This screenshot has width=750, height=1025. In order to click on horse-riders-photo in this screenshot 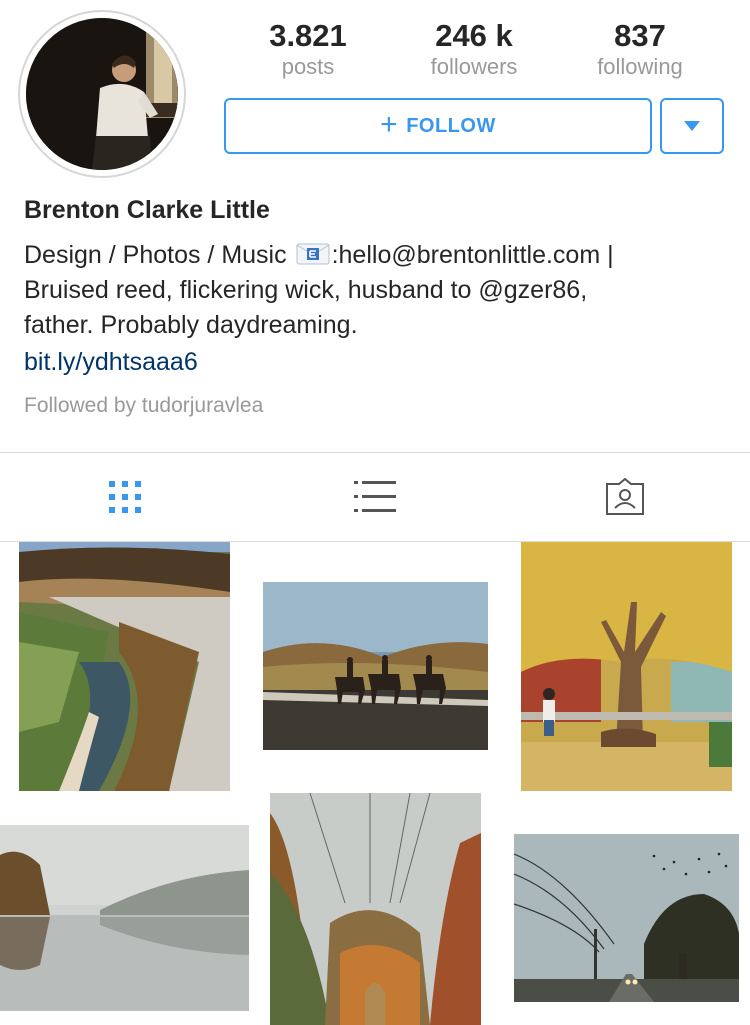, I will do `click(375, 666)`.